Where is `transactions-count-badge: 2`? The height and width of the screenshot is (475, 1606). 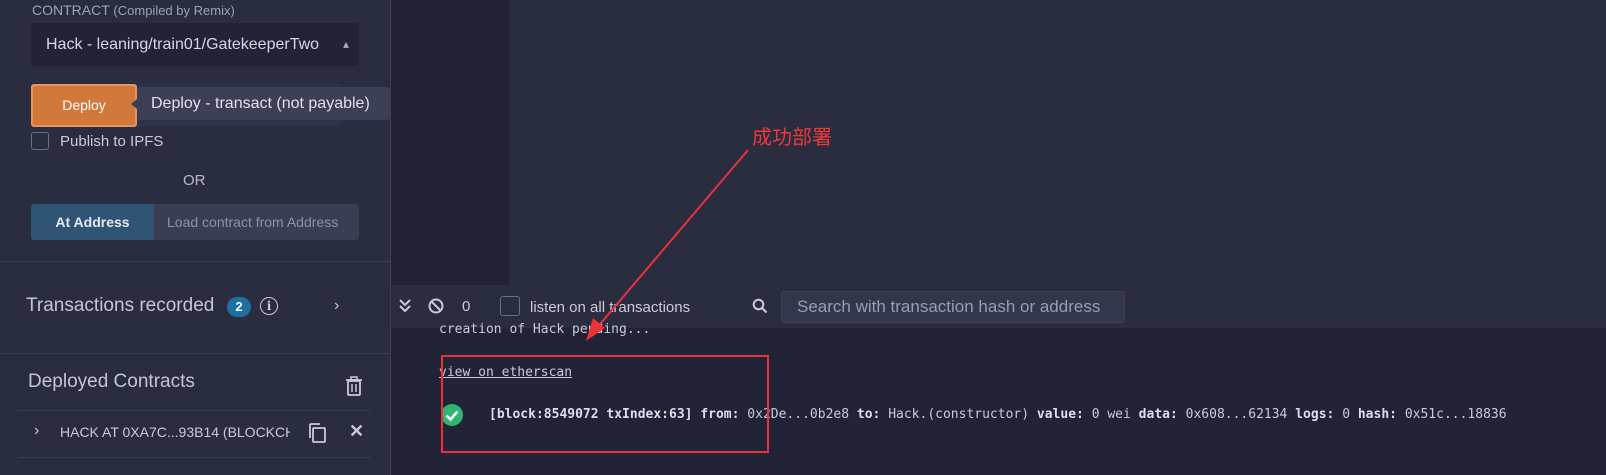 transactions-count-badge: 2 is located at coordinates (239, 307).